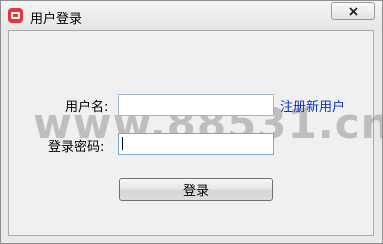 The image size is (383, 244). I want to click on close-button, so click(353, 11).